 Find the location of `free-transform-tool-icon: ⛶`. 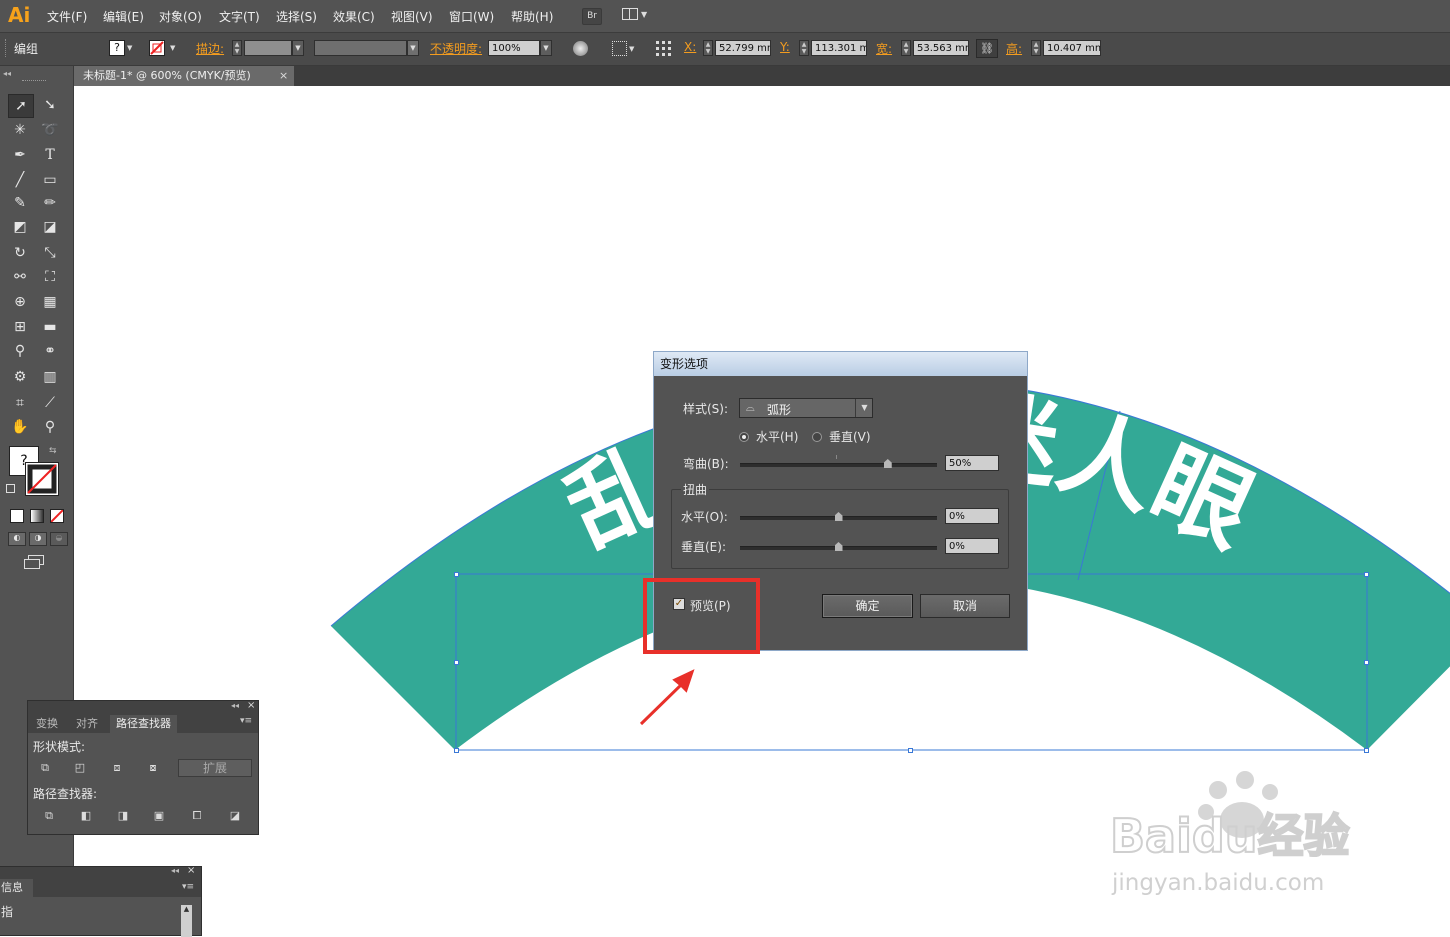

free-transform-tool-icon: ⛶ is located at coordinates (50, 277).